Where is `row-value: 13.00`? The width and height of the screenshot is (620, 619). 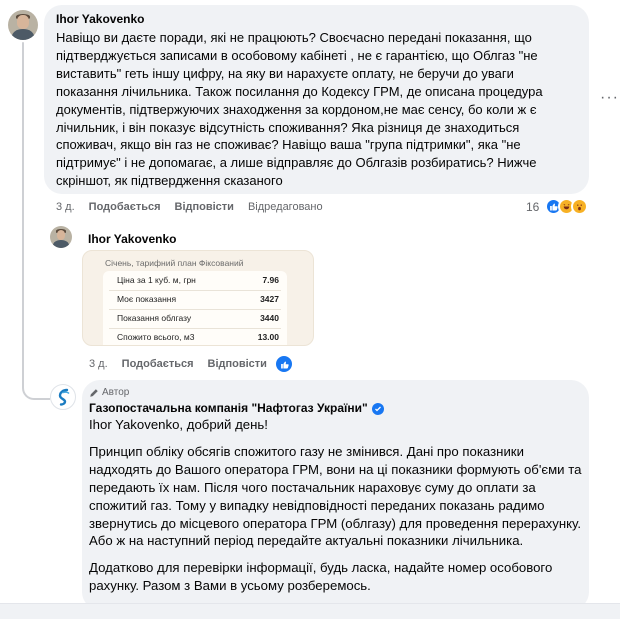
row-value: 13.00 is located at coordinates (268, 336).